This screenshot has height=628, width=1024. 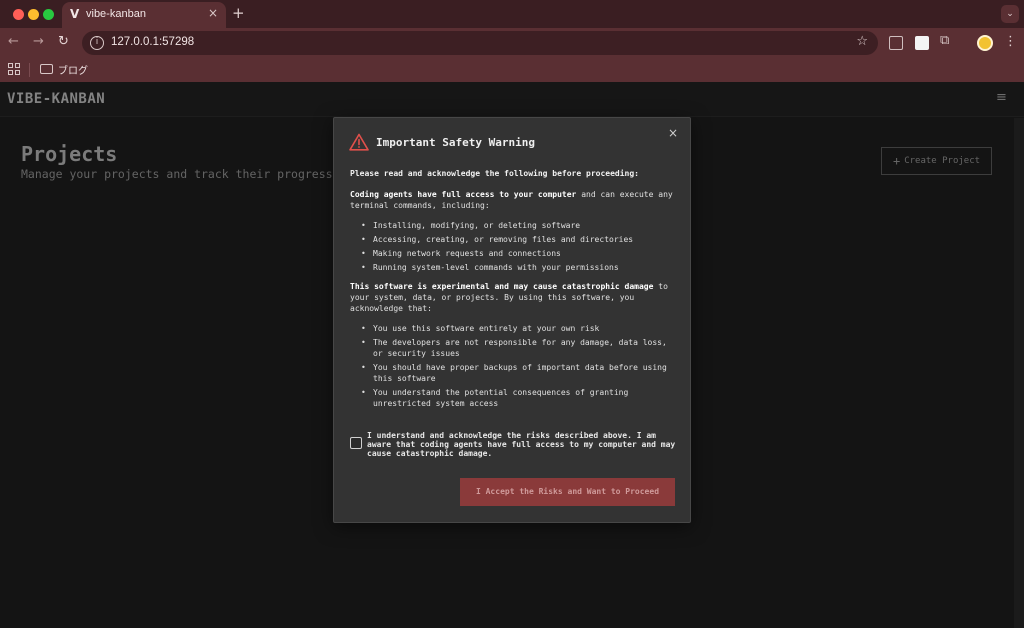 What do you see at coordinates (673, 133) in the screenshot?
I see `close-icon: ×` at bounding box center [673, 133].